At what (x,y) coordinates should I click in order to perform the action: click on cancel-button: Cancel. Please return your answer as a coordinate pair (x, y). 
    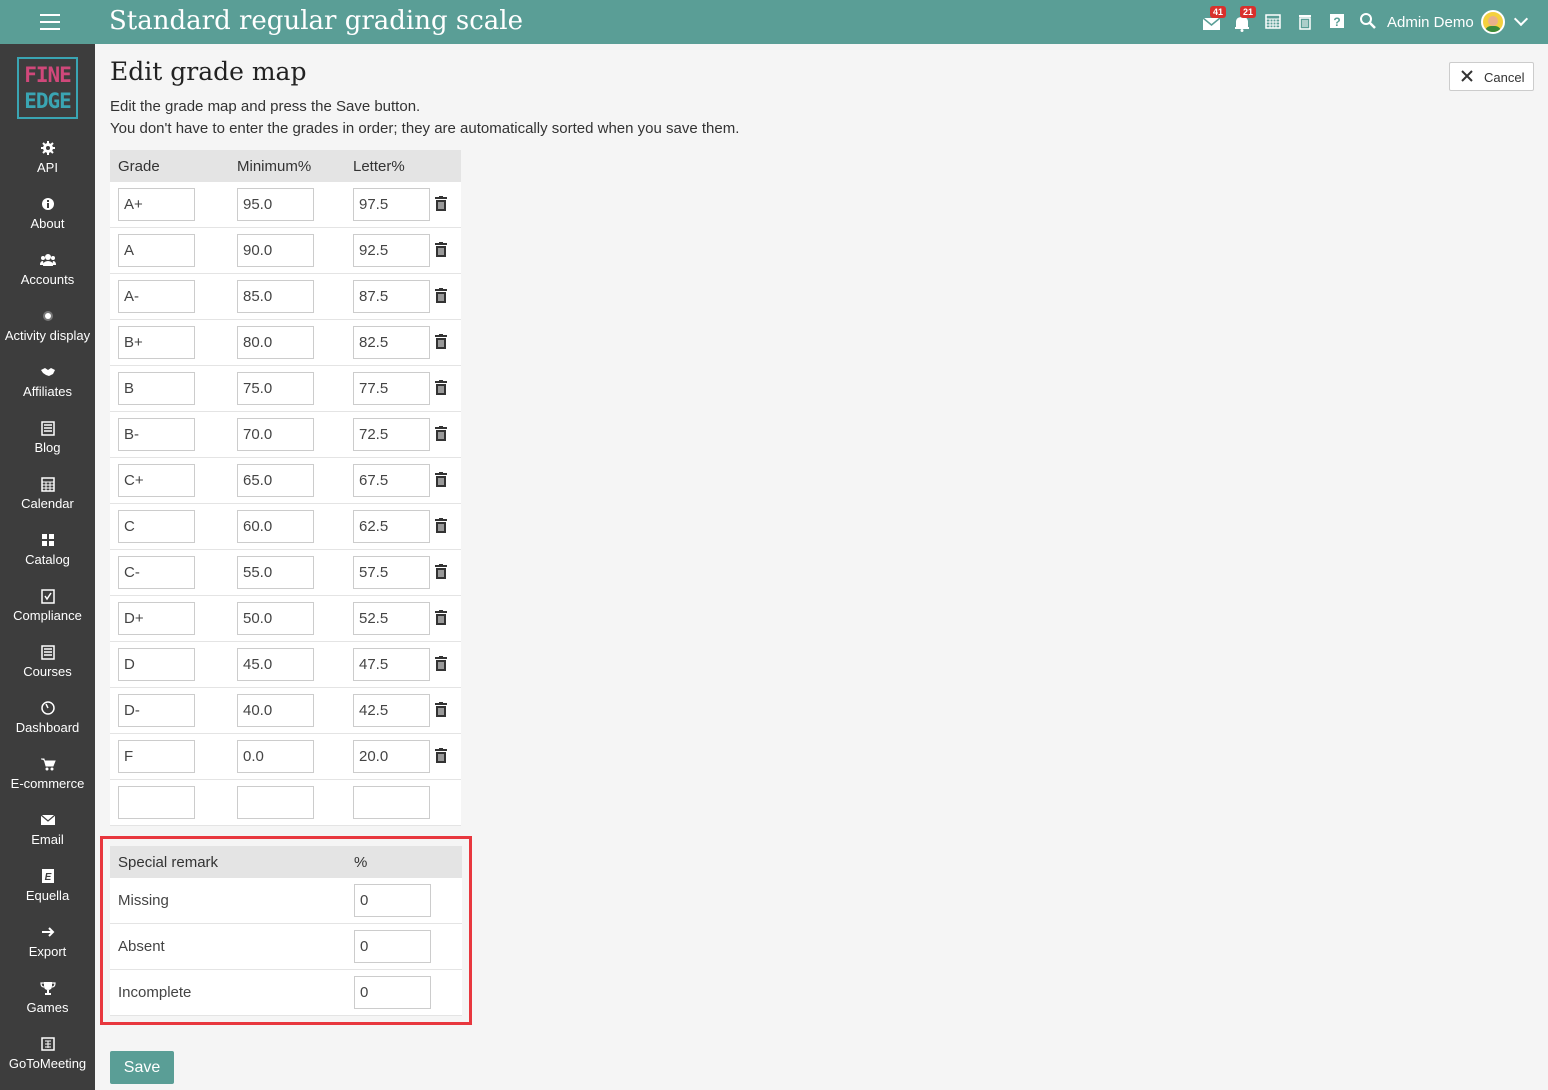
    Looking at the image, I should click on (1491, 76).